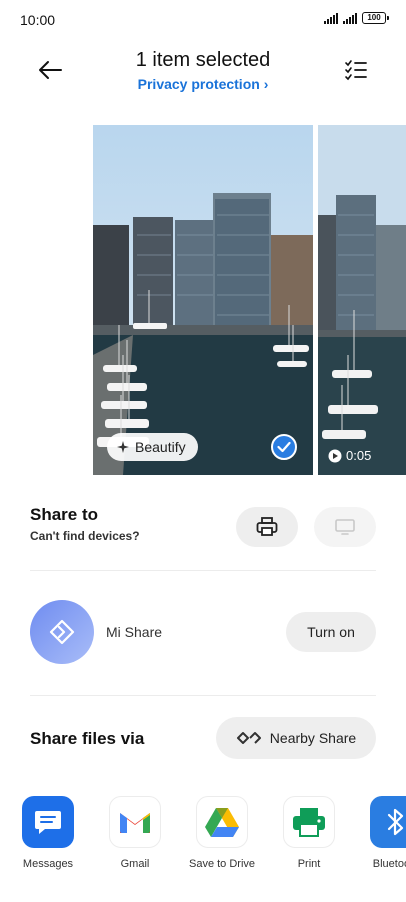  I want to click on mi-share-logo-icon, so click(62, 632).